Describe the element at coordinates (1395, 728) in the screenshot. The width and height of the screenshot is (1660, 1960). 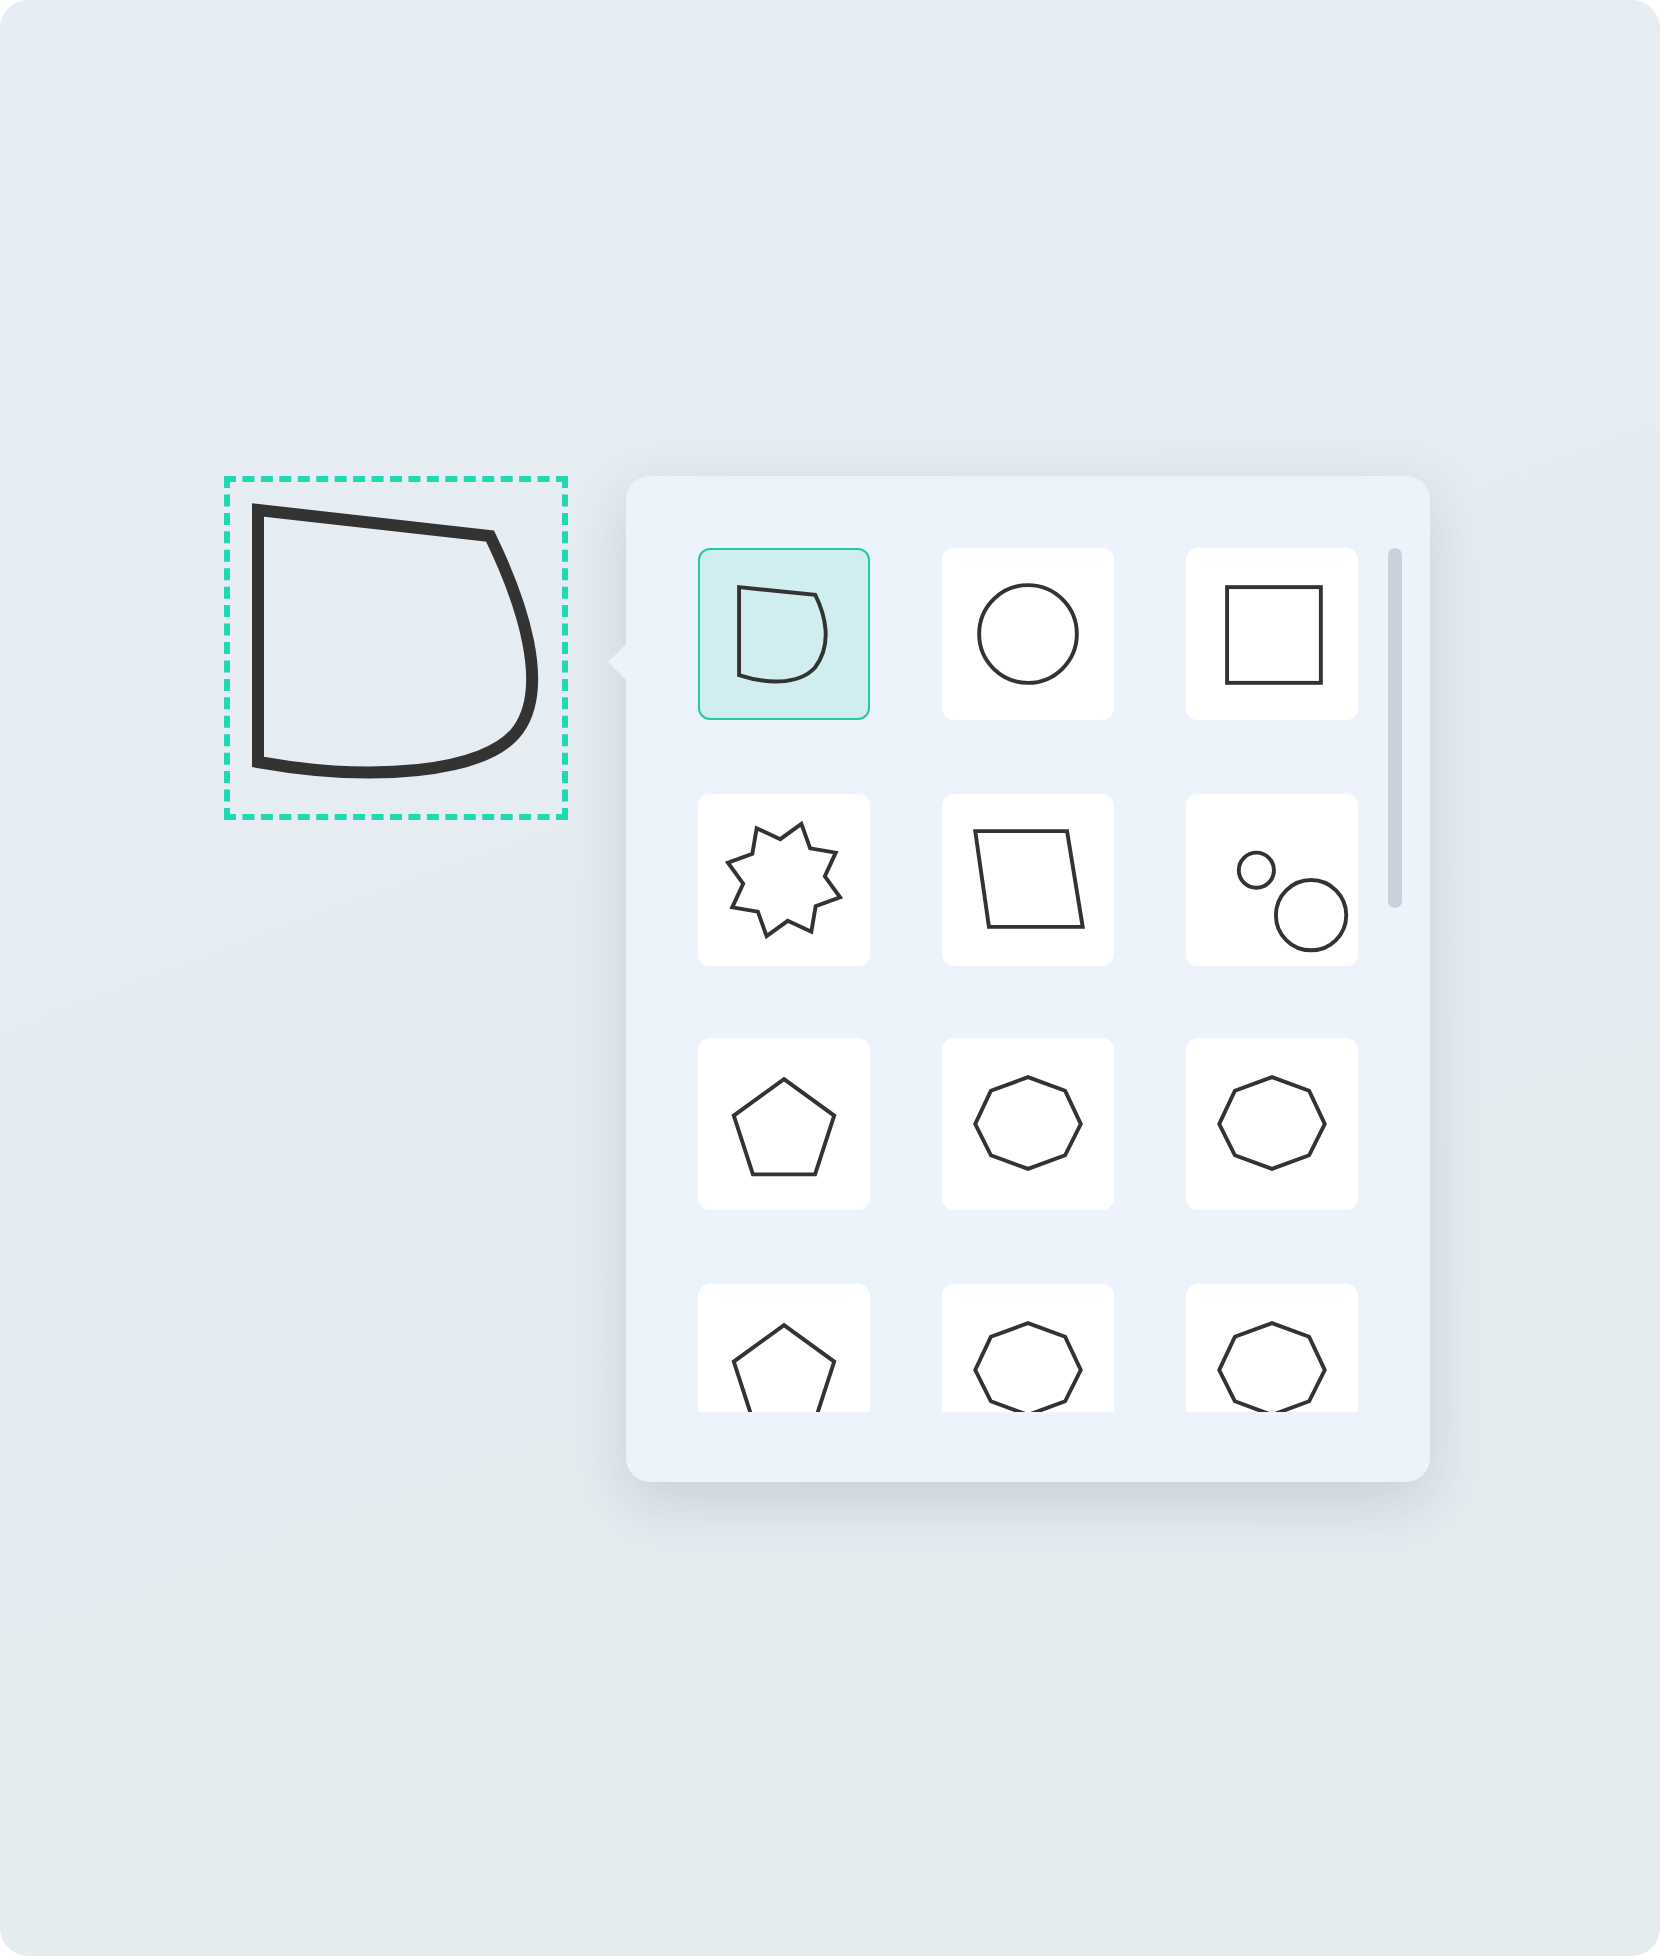
I see `scrollbar` at that location.